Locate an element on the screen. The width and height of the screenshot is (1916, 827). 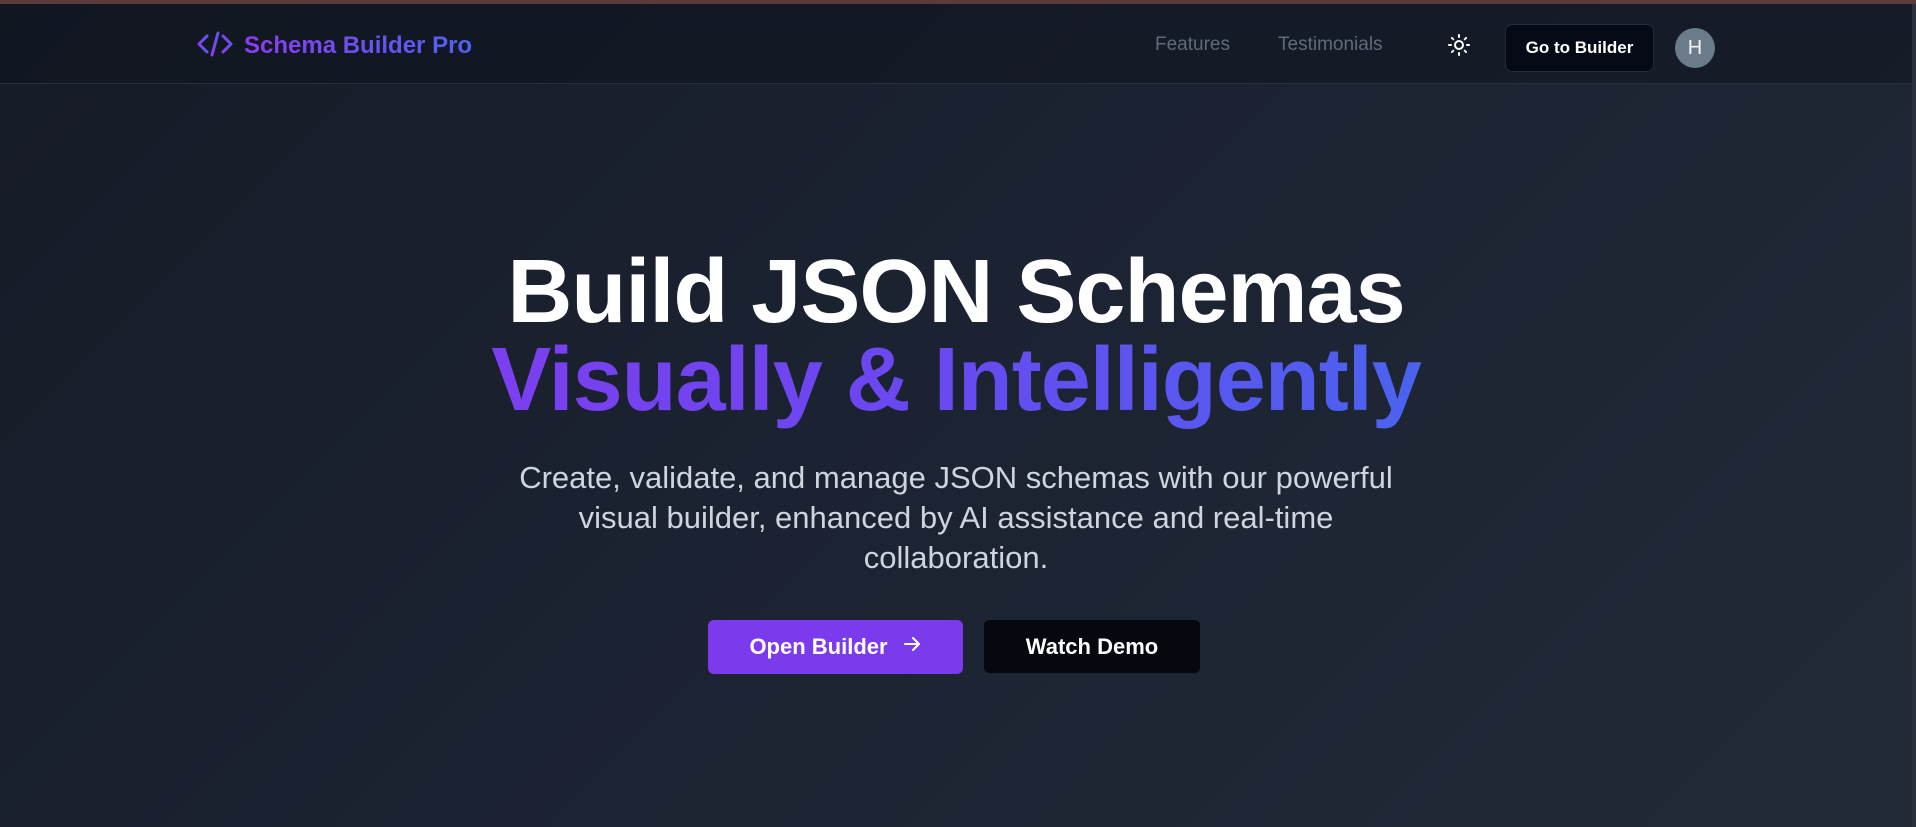
nav-link-features: Features is located at coordinates (1192, 45).